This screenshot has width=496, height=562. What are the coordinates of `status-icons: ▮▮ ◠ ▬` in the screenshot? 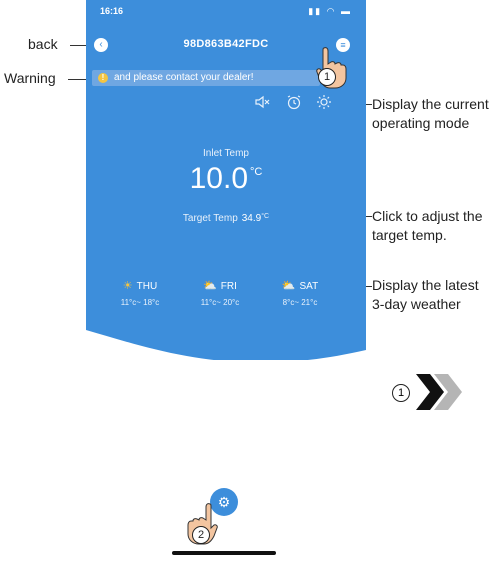 It's located at (330, 11).